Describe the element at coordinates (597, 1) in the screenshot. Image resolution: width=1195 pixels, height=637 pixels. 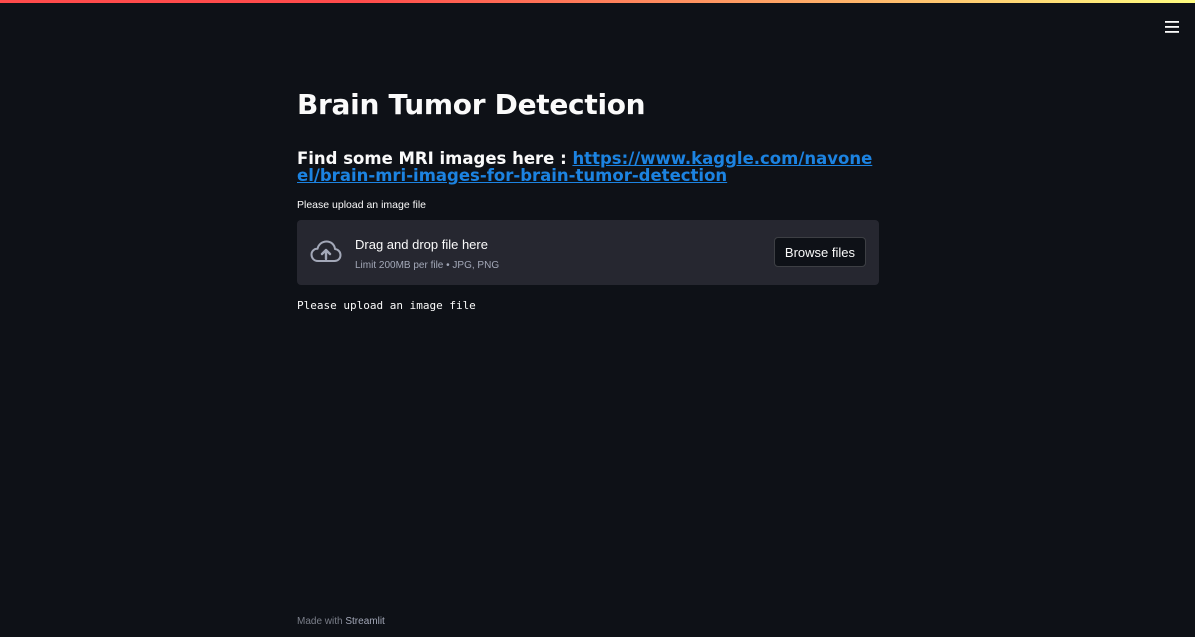
I see `top-decoration-bar` at that location.